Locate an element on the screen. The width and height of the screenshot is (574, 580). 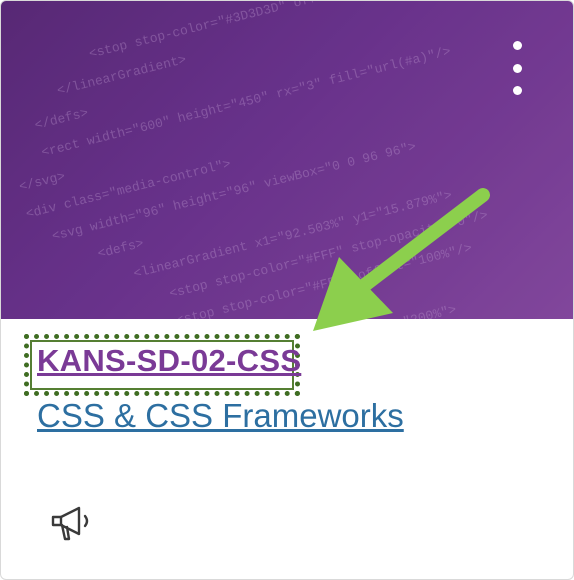
course-code-link: KANS-SD-02-CSS is located at coordinates (169, 361).